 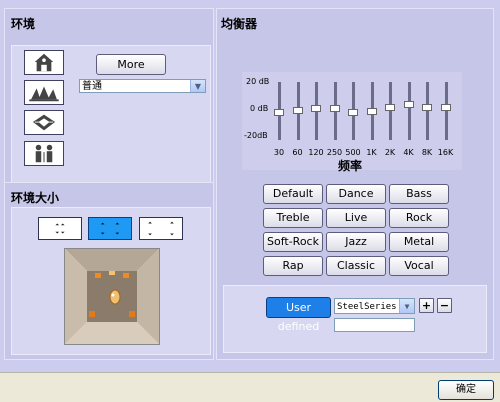 I want to click on frequency-axis-title: 频率, so click(x=350, y=166).